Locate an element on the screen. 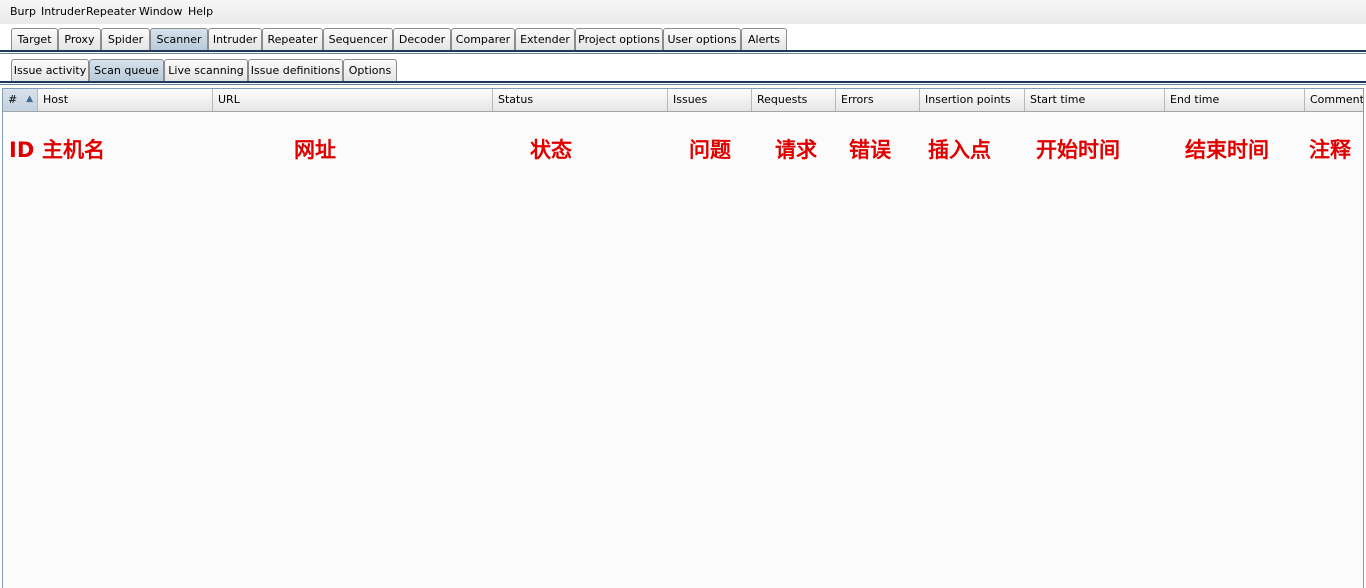 This screenshot has width=1366, height=588. annotation-insertion-points: 插入点 is located at coordinates (959, 150).